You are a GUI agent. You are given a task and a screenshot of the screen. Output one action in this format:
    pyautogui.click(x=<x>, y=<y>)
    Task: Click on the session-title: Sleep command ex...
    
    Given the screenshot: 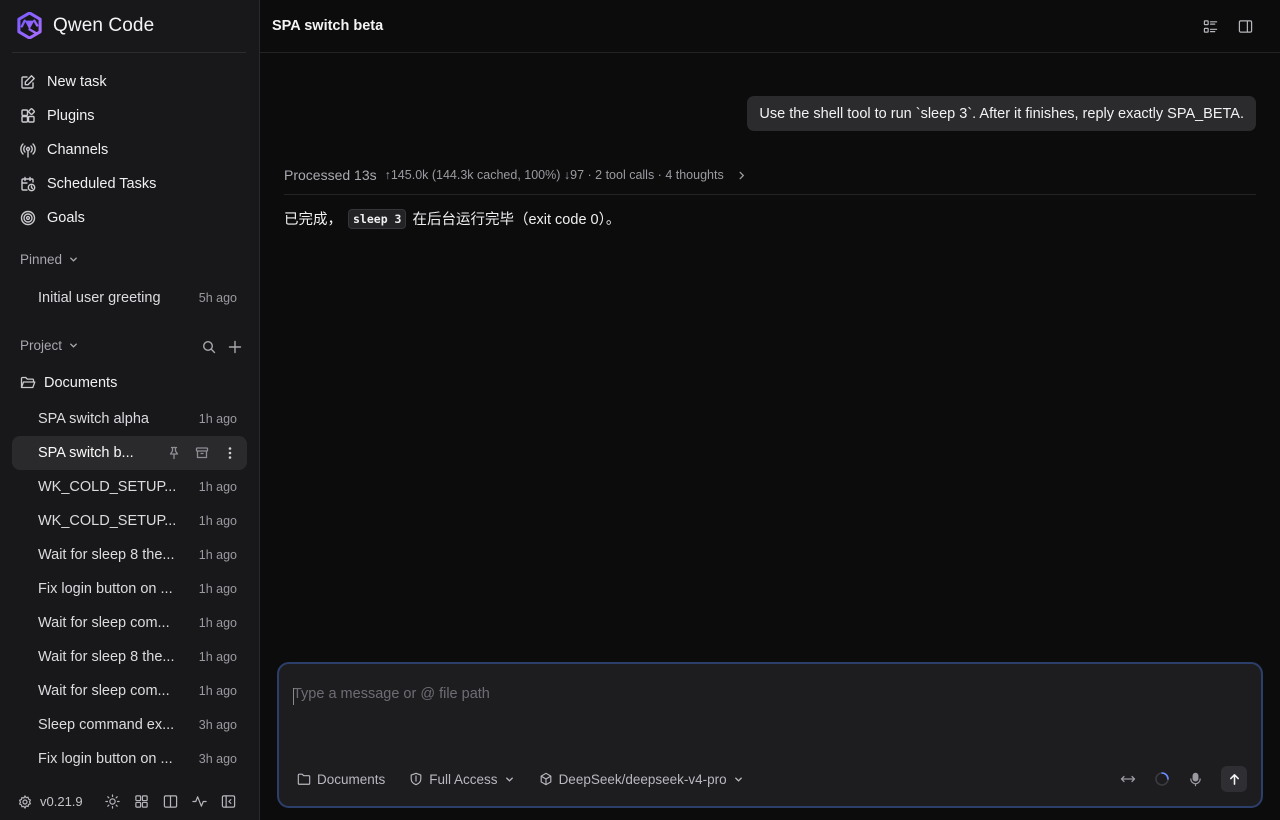 What is the action you would take?
    pyautogui.click(x=106, y=725)
    